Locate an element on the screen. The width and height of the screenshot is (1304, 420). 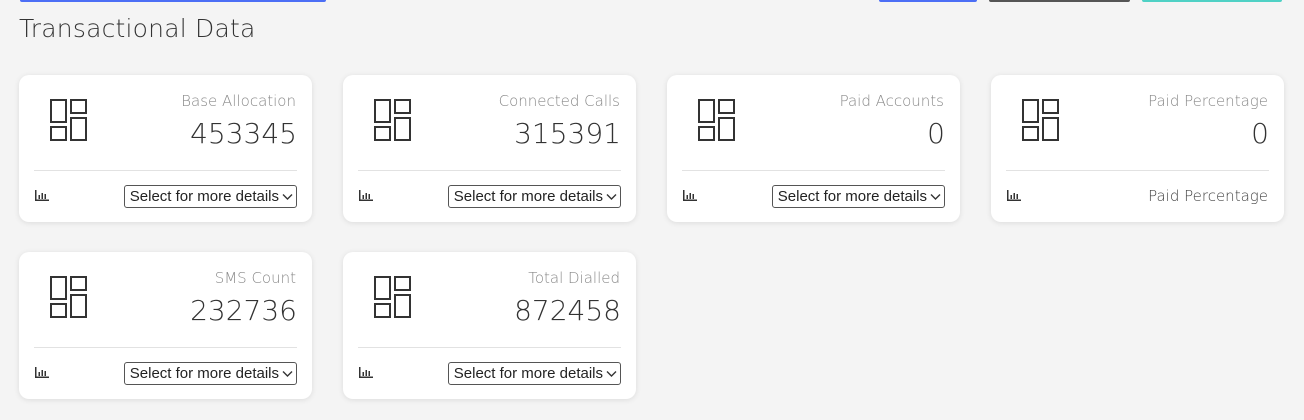
kpi-label: Paid Accounts is located at coordinates (891, 101).